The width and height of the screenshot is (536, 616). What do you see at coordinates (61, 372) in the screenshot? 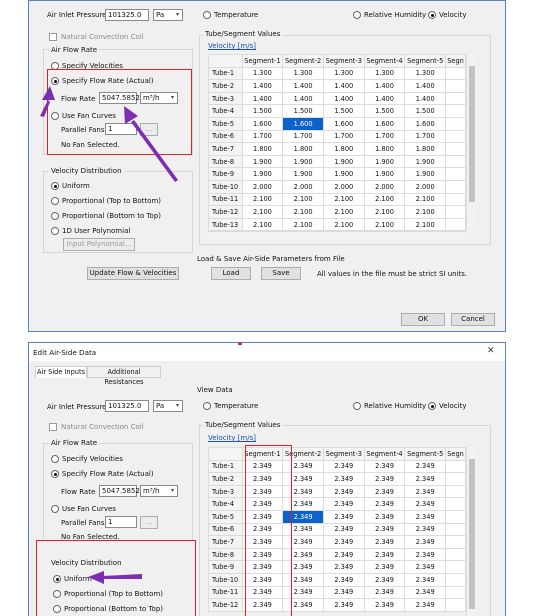
I see `tab-air-side-inputs: Air Side Inputs` at bounding box center [61, 372].